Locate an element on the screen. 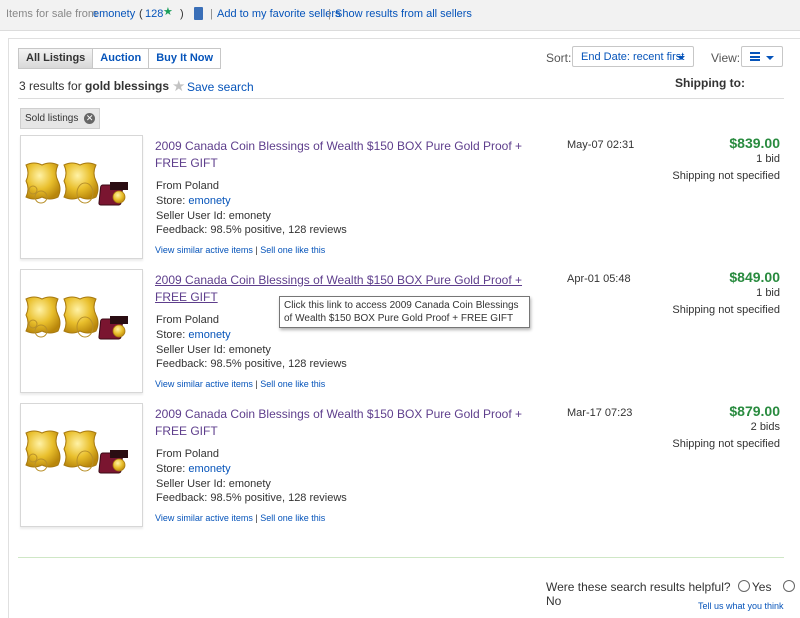  sort-dropdown: End Date: recent first is located at coordinates (633, 56).